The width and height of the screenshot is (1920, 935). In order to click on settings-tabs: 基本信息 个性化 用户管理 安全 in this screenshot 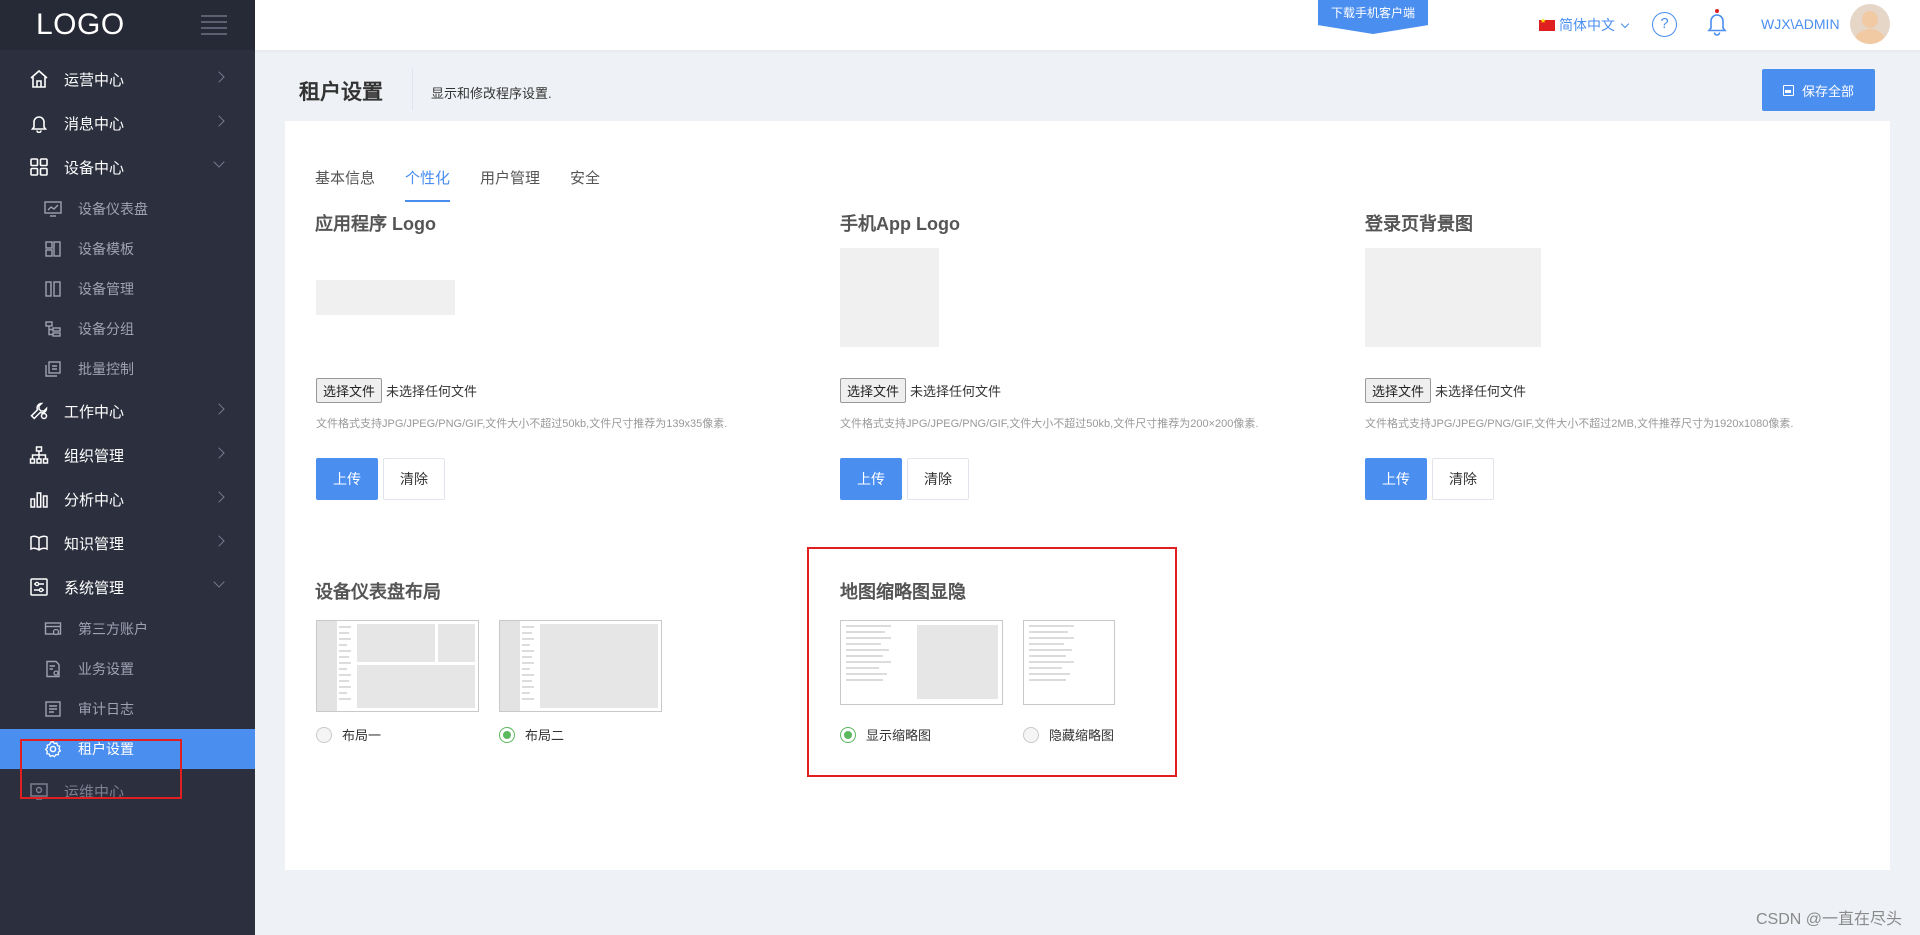, I will do `click(472, 184)`.